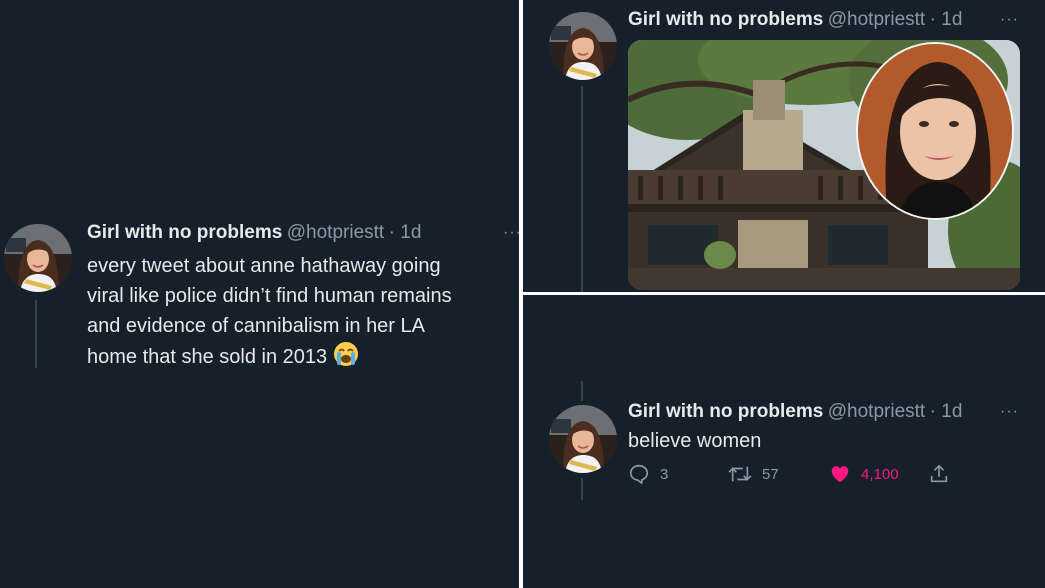  I want to click on like-count: 4,100, so click(880, 474).